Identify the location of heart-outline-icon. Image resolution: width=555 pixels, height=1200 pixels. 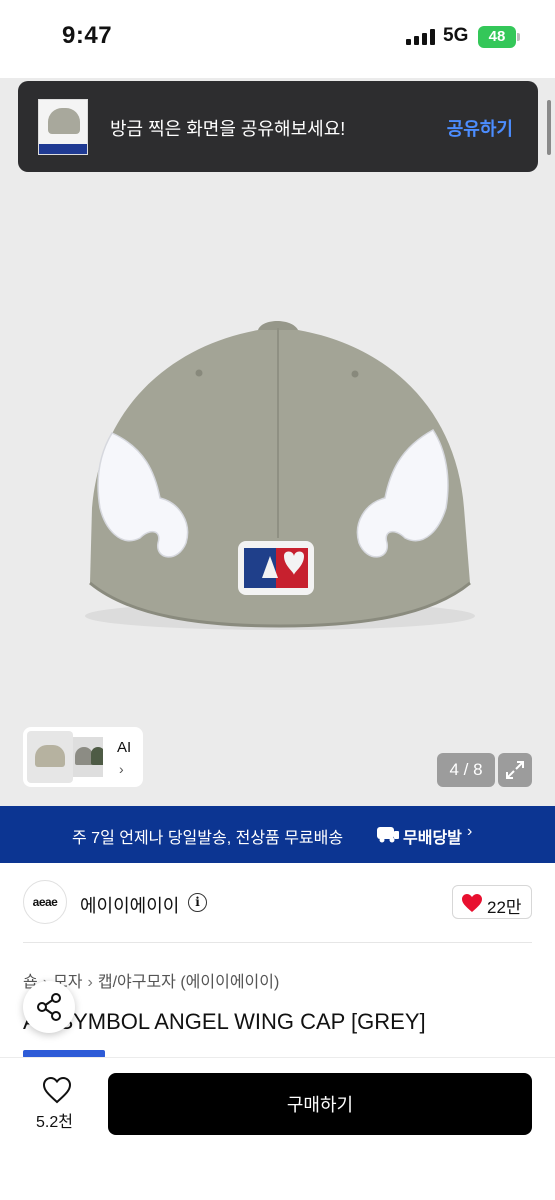
(57, 1090).